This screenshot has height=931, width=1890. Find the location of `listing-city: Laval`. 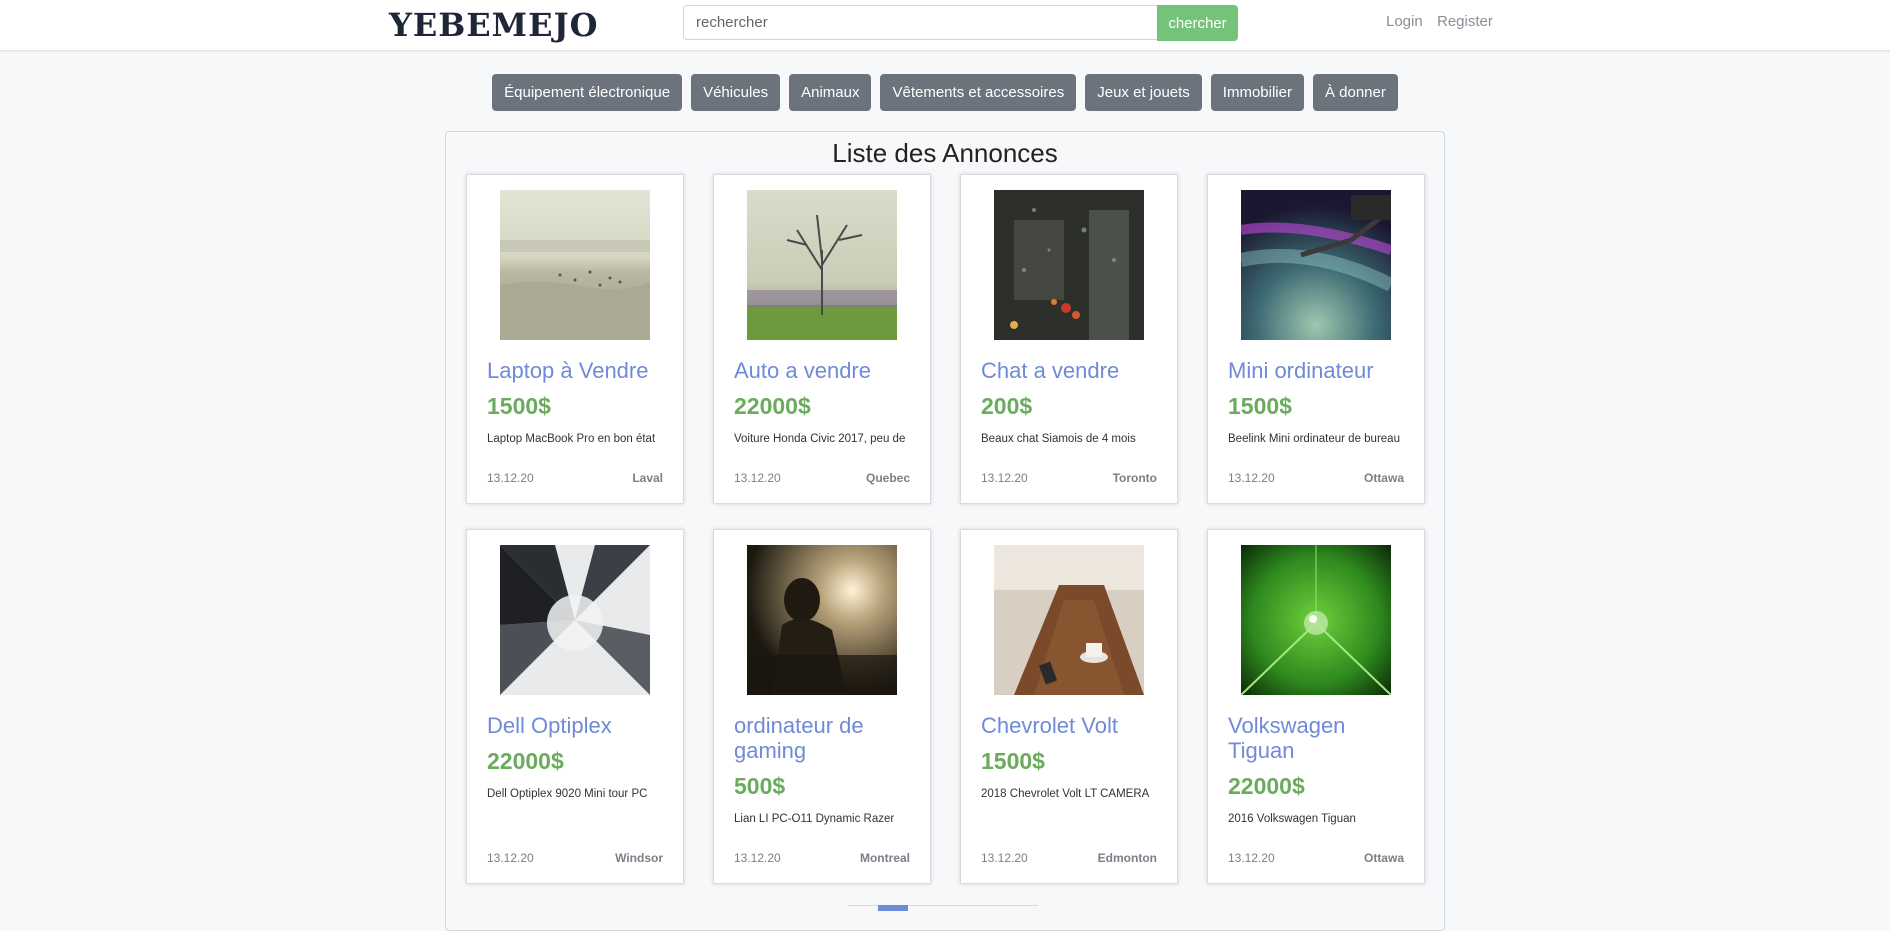

listing-city: Laval is located at coordinates (647, 478).